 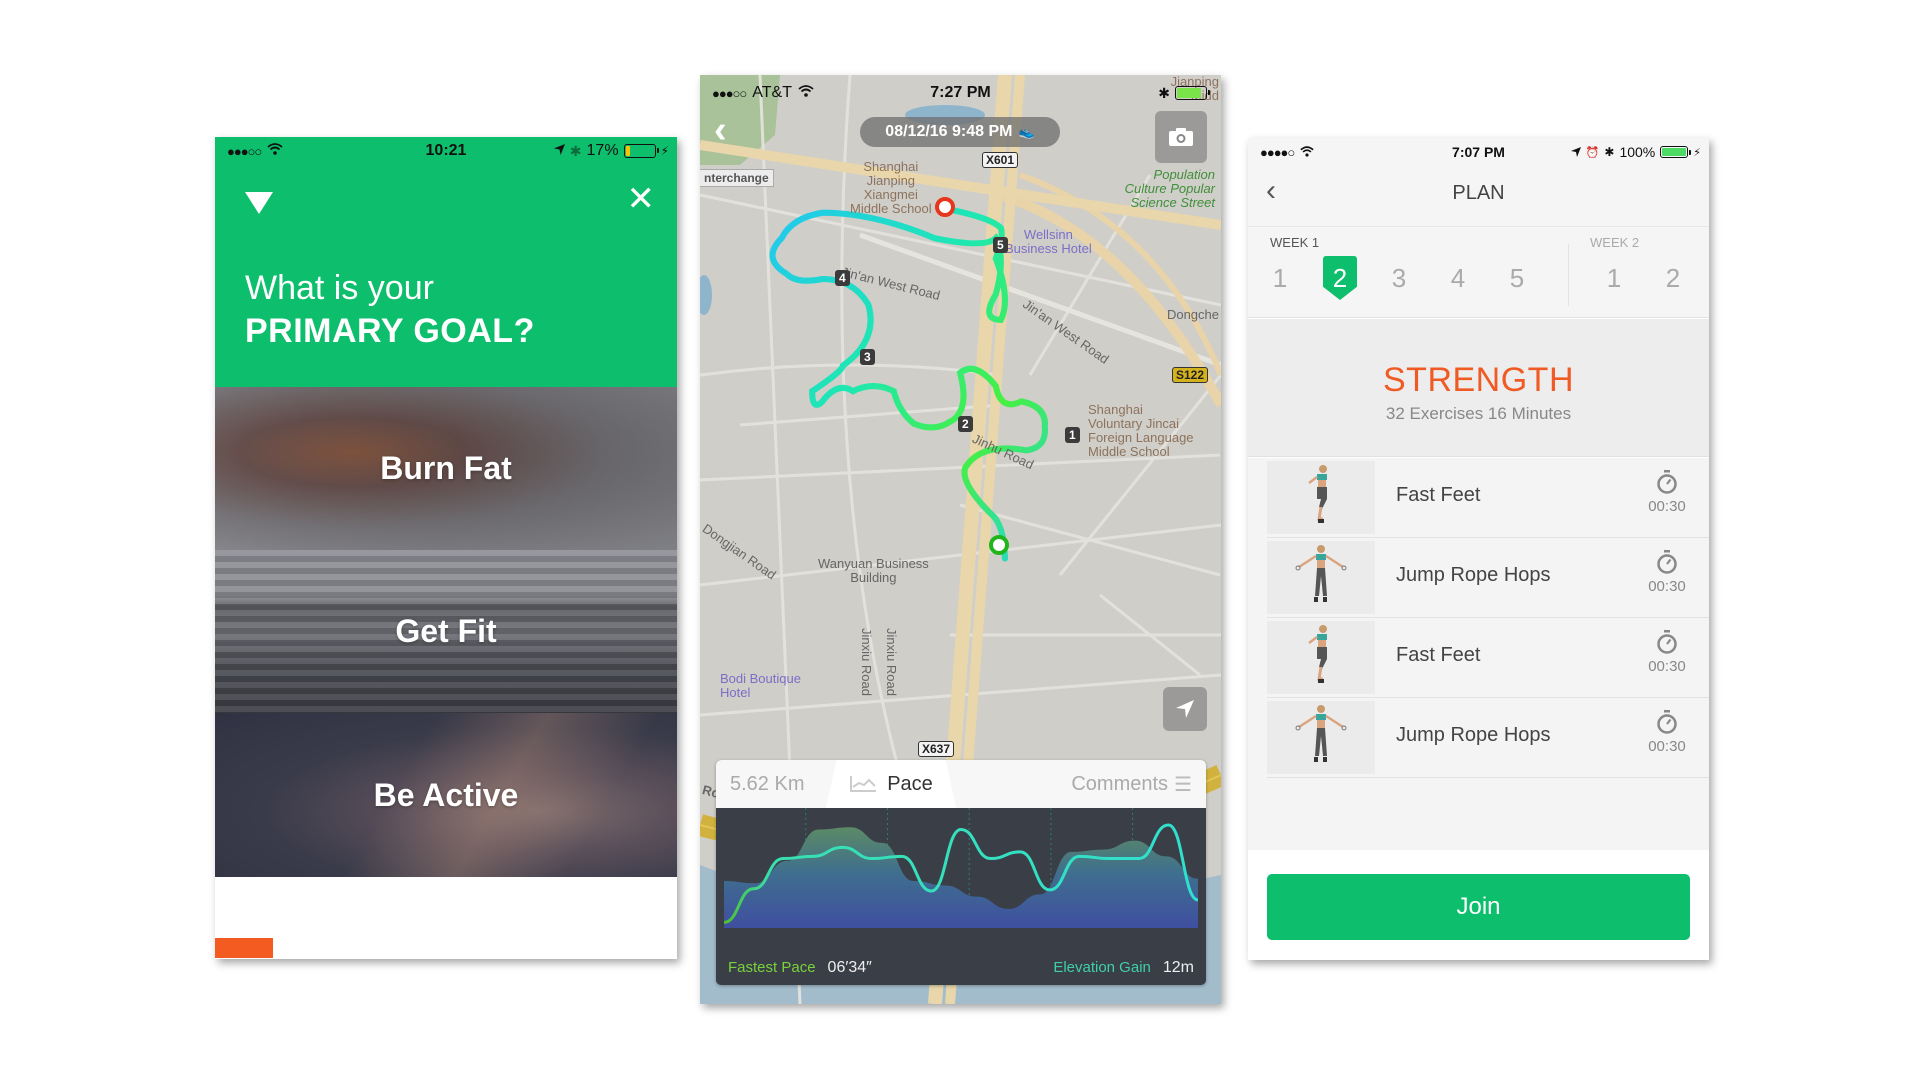 What do you see at coordinates (664, 151) in the screenshot?
I see `charging-icon: ⚡` at bounding box center [664, 151].